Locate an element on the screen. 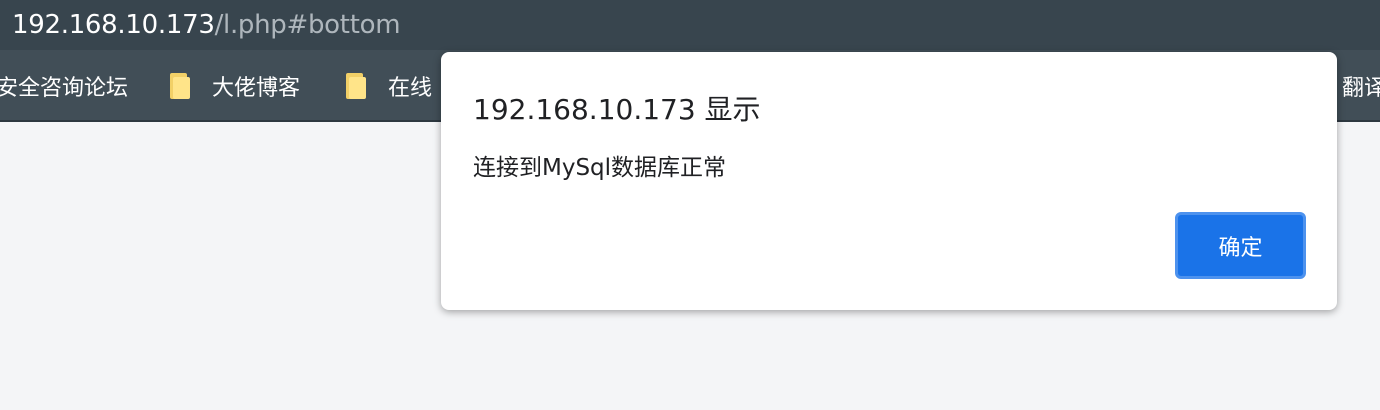 The width and height of the screenshot is (1380, 410). dialog-message: 连接到MySql数据库正常 is located at coordinates (600, 168).